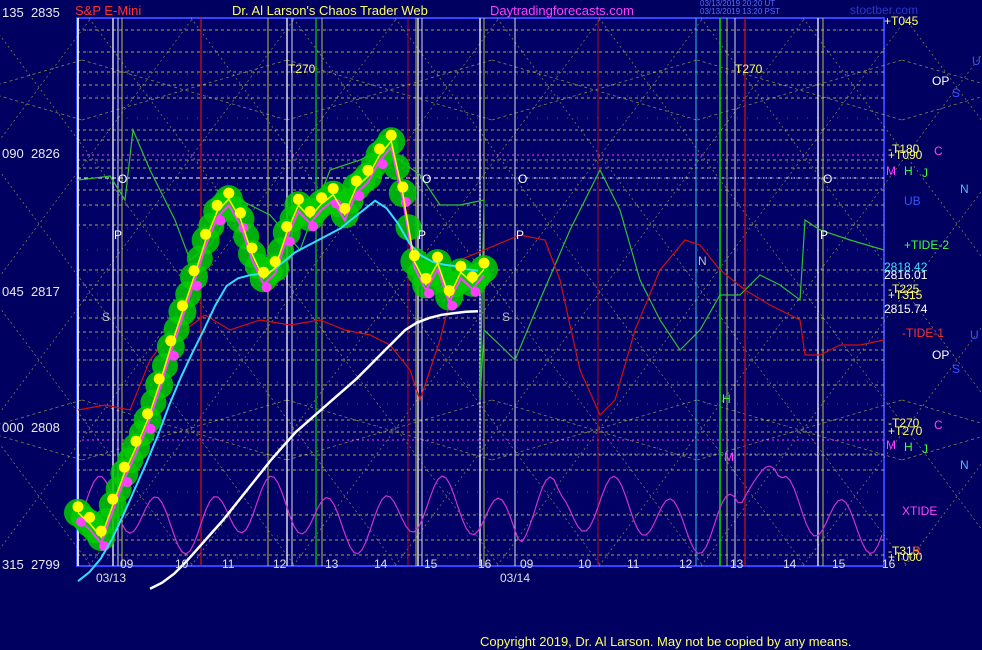 The width and height of the screenshot is (982, 650). I want to click on right-label: UB, so click(912, 201).